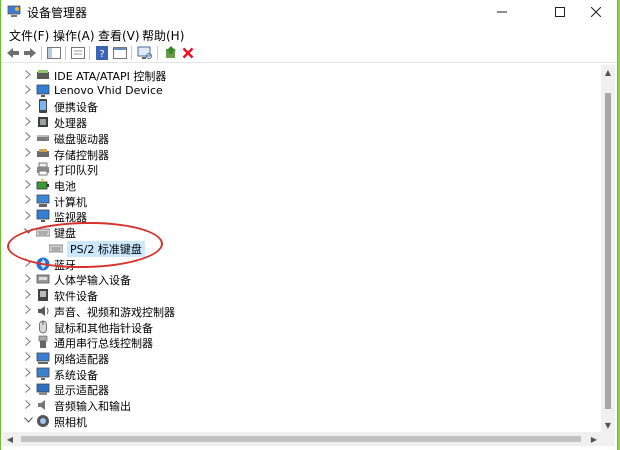  I want to click on scroll-up-icon: ▲, so click(608, 72).